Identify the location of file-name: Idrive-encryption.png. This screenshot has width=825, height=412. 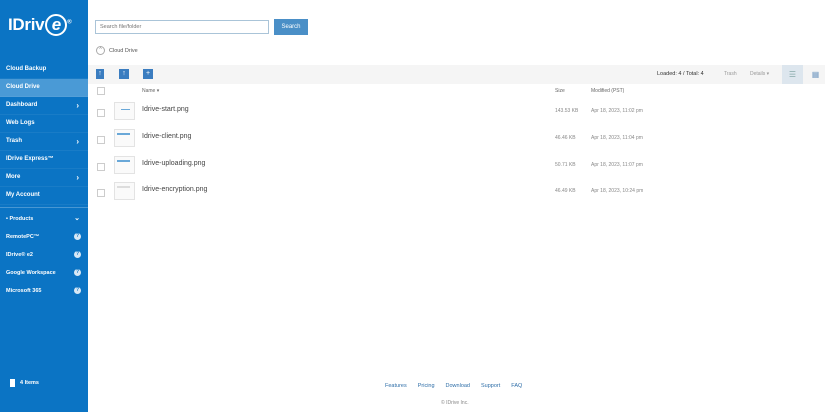
(174, 189).